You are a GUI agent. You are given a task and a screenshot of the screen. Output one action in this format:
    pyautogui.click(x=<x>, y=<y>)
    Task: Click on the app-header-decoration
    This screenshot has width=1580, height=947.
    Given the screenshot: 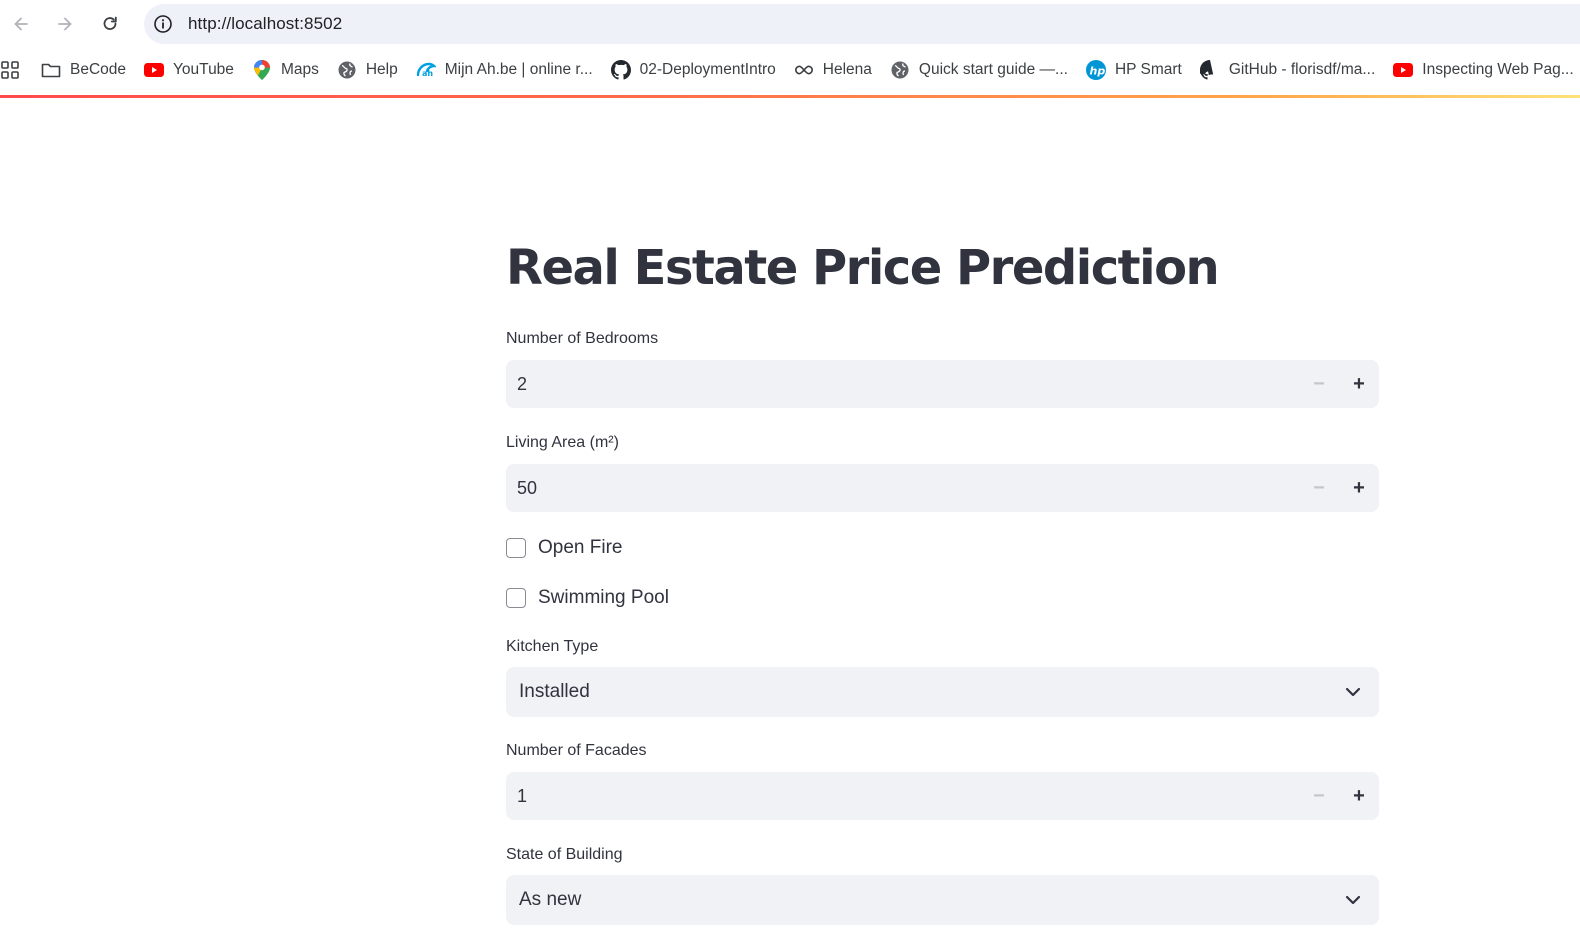 What is the action you would take?
    pyautogui.click(x=790, y=96)
    